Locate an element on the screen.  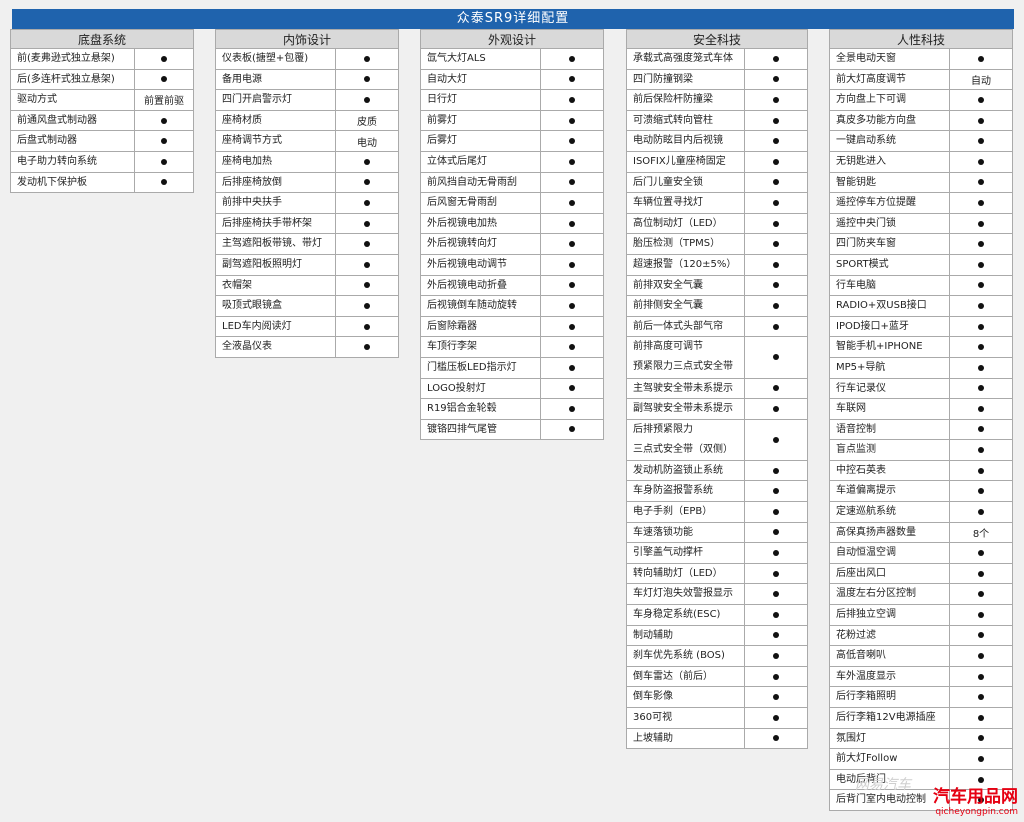
table-row: 车辆位置寻找灯 is located at coordinates (717, 203).